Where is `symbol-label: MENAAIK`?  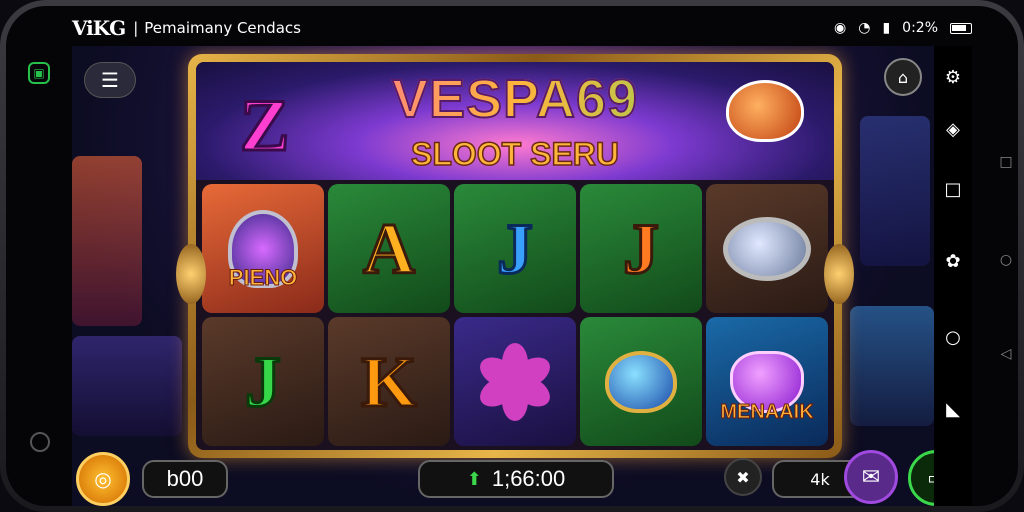 symbol-label: MENAAIK is located at coordinates (767, 412).